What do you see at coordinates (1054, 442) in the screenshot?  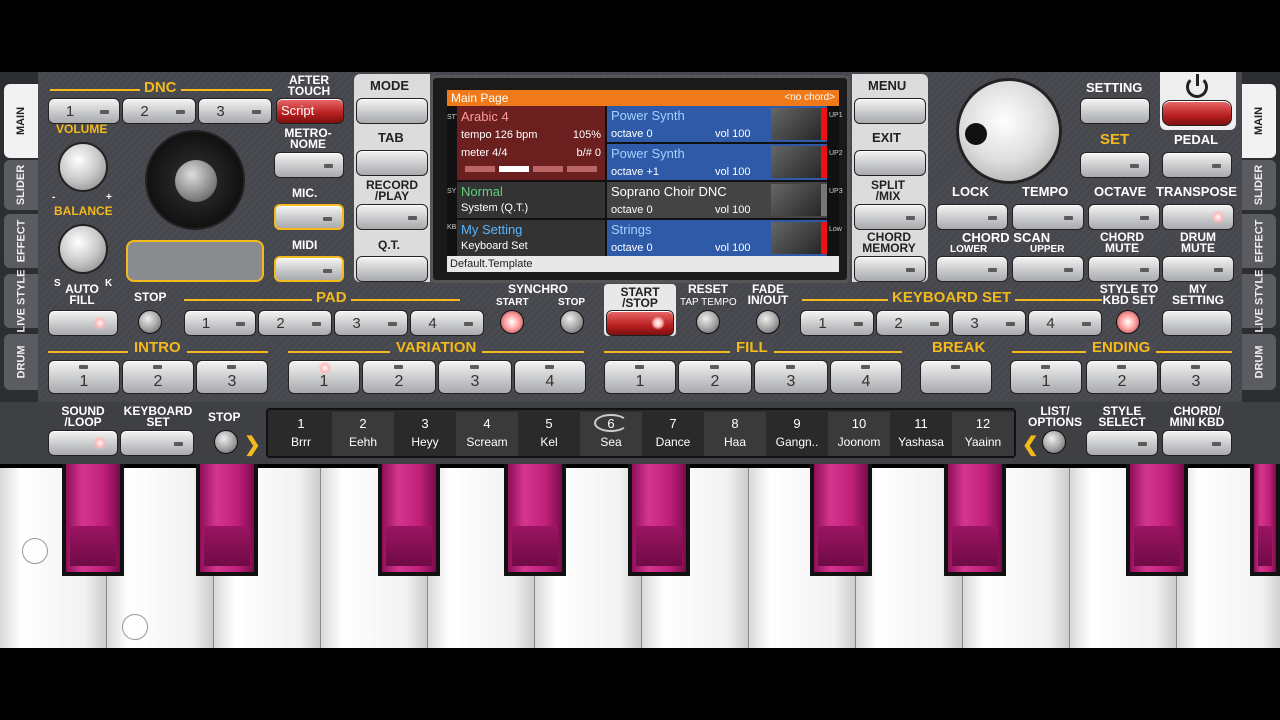 I see `list-options-button` at bounding box center [1054, 442].